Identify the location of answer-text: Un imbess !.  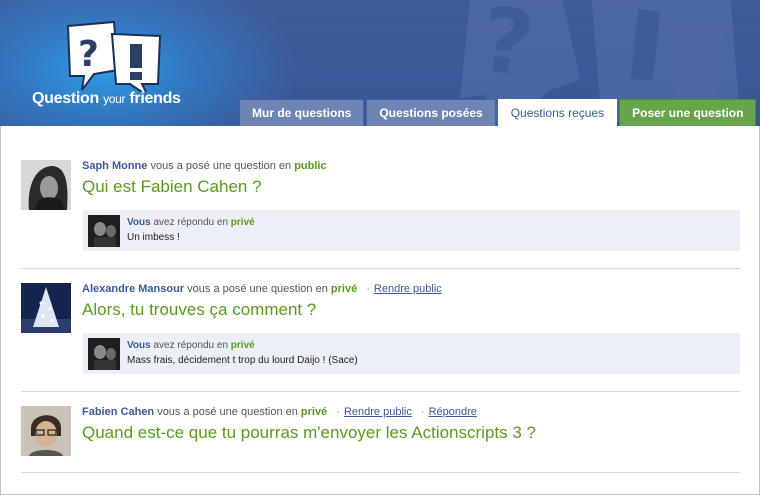
(153, 237).